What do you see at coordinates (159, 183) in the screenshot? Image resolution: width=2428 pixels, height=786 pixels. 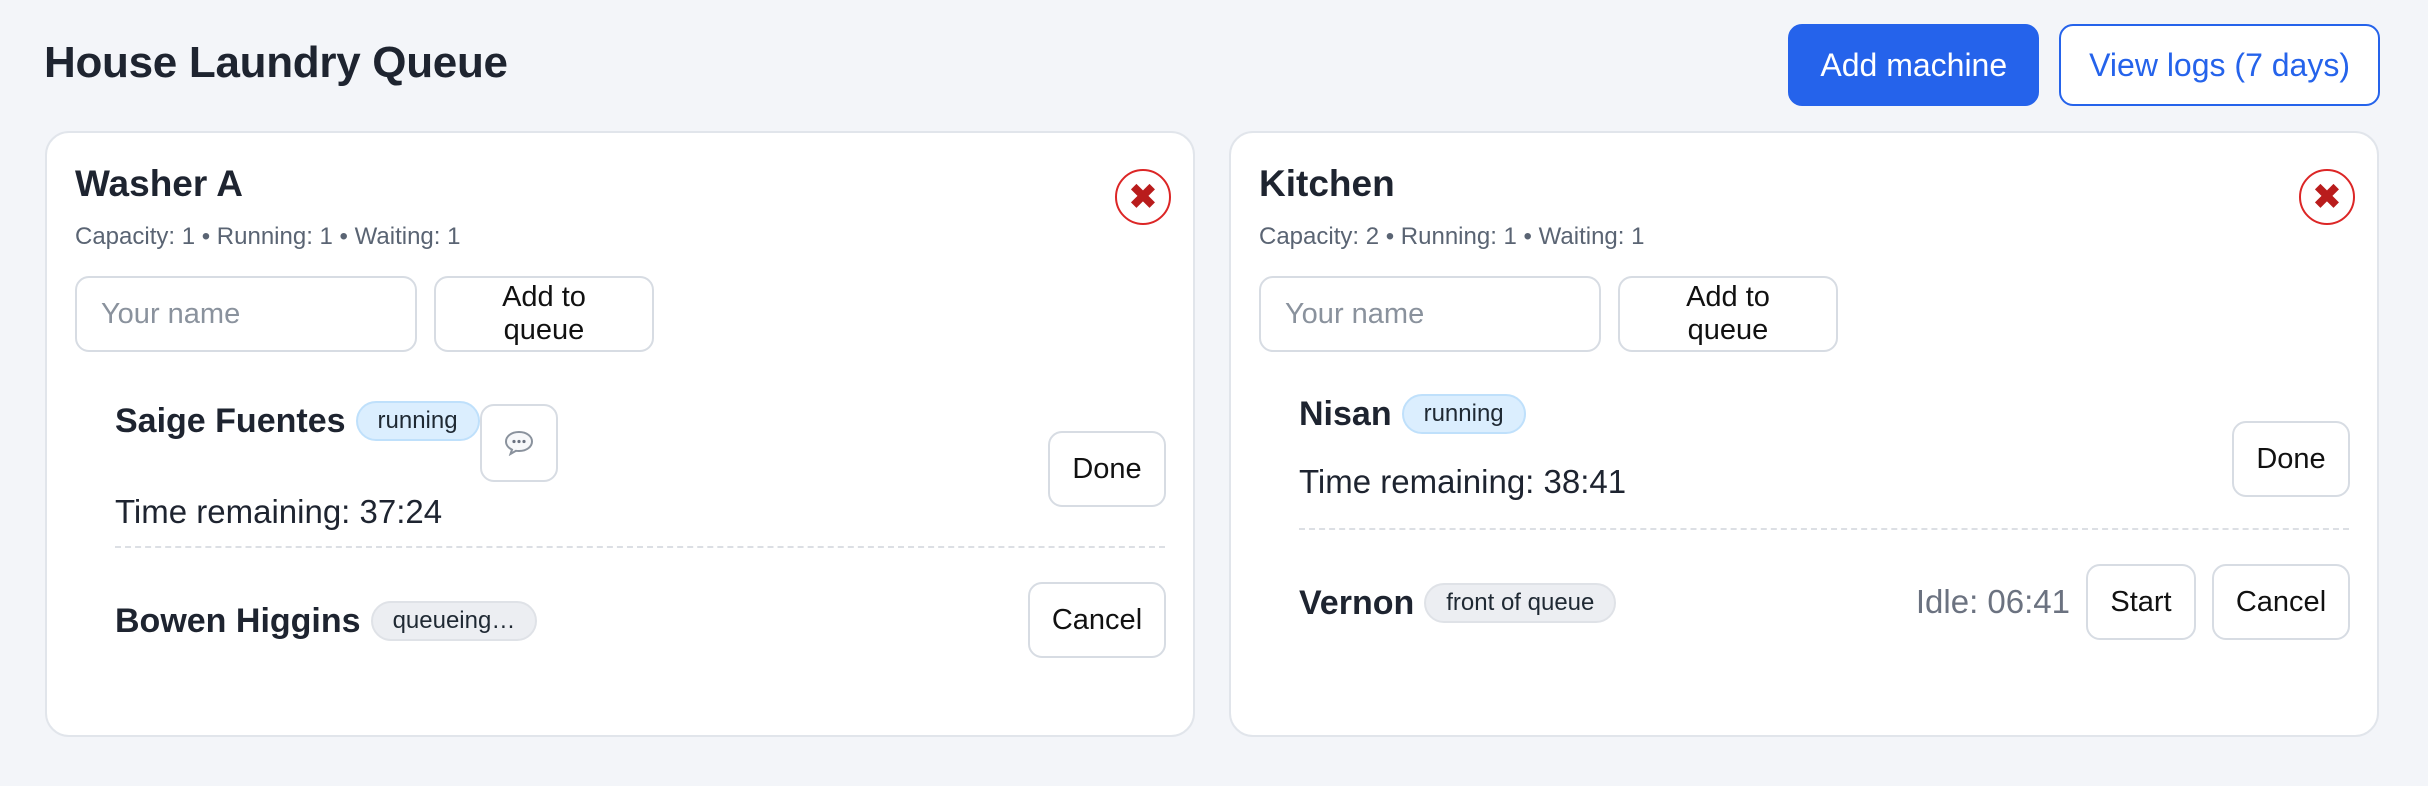 I see `machine-name: Washer A` at bounding box center [159, 183].